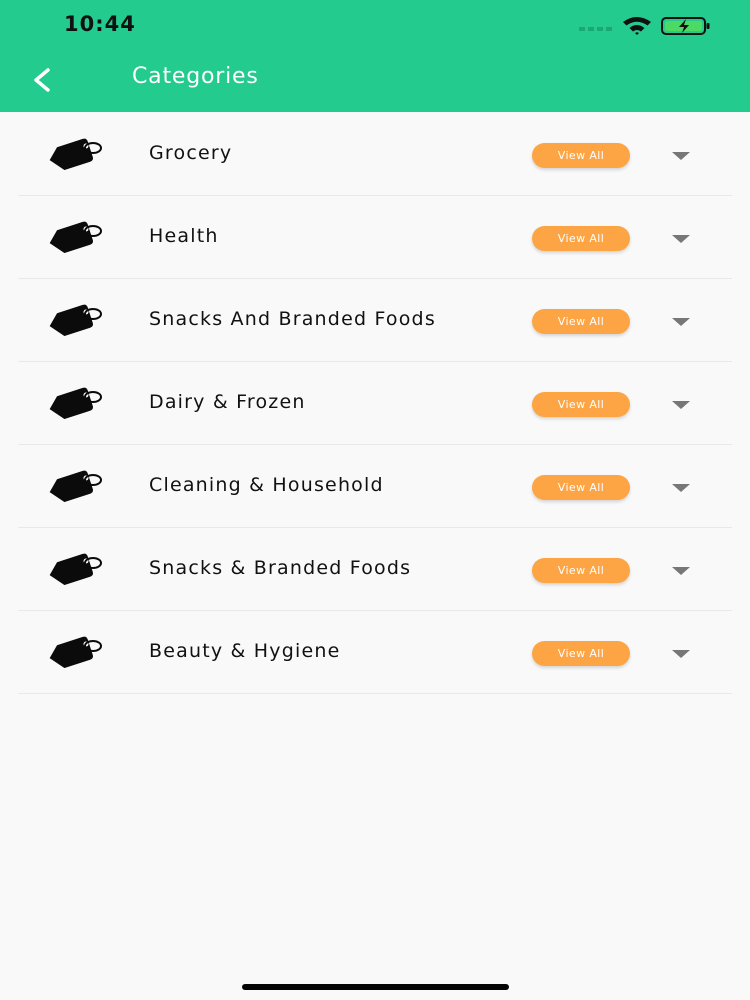 The width and height of the screenshot is (750, 1000). I want to click on category-label: Cleaning & Household, so click(266, 485).